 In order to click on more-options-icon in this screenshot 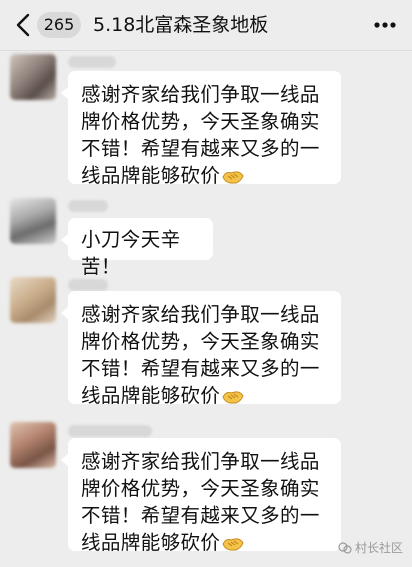, I will do `click(385, 25)`.